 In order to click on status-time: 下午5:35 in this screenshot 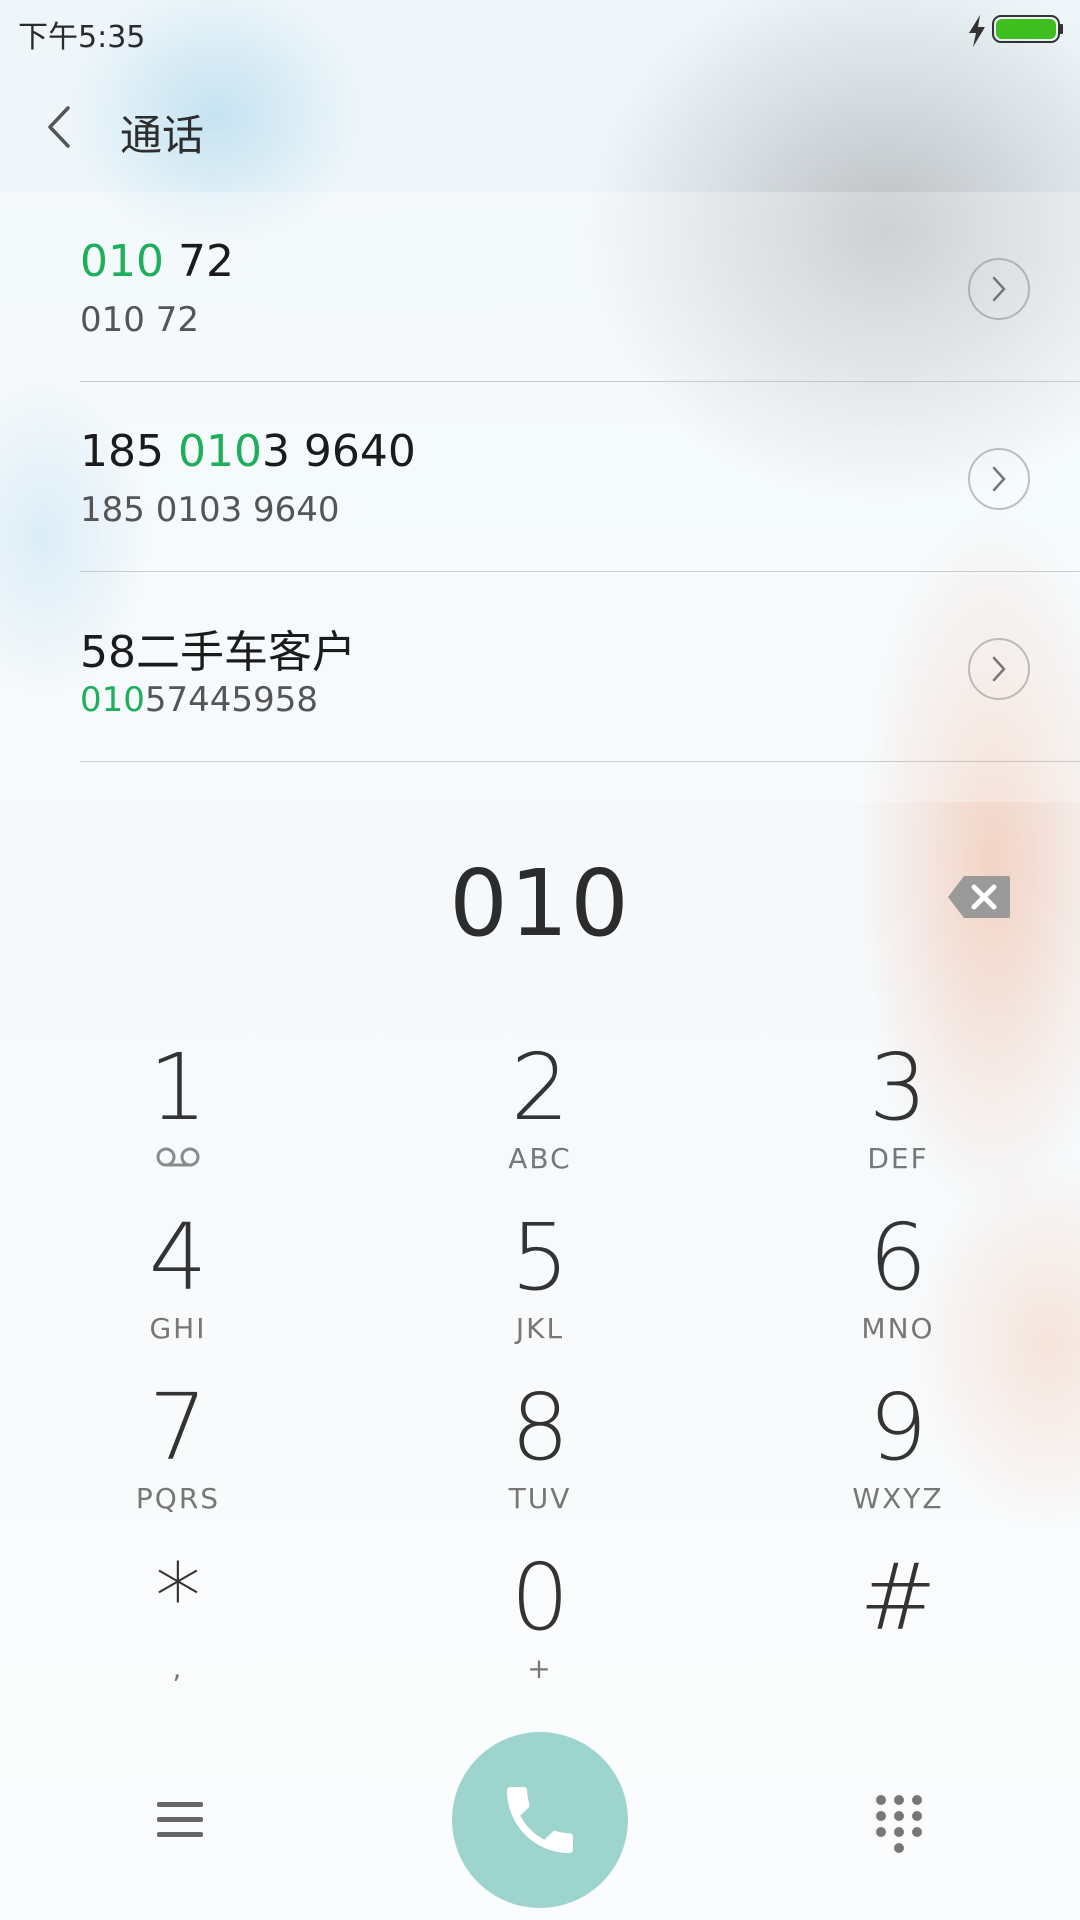, I will do `click(82, 37)`.